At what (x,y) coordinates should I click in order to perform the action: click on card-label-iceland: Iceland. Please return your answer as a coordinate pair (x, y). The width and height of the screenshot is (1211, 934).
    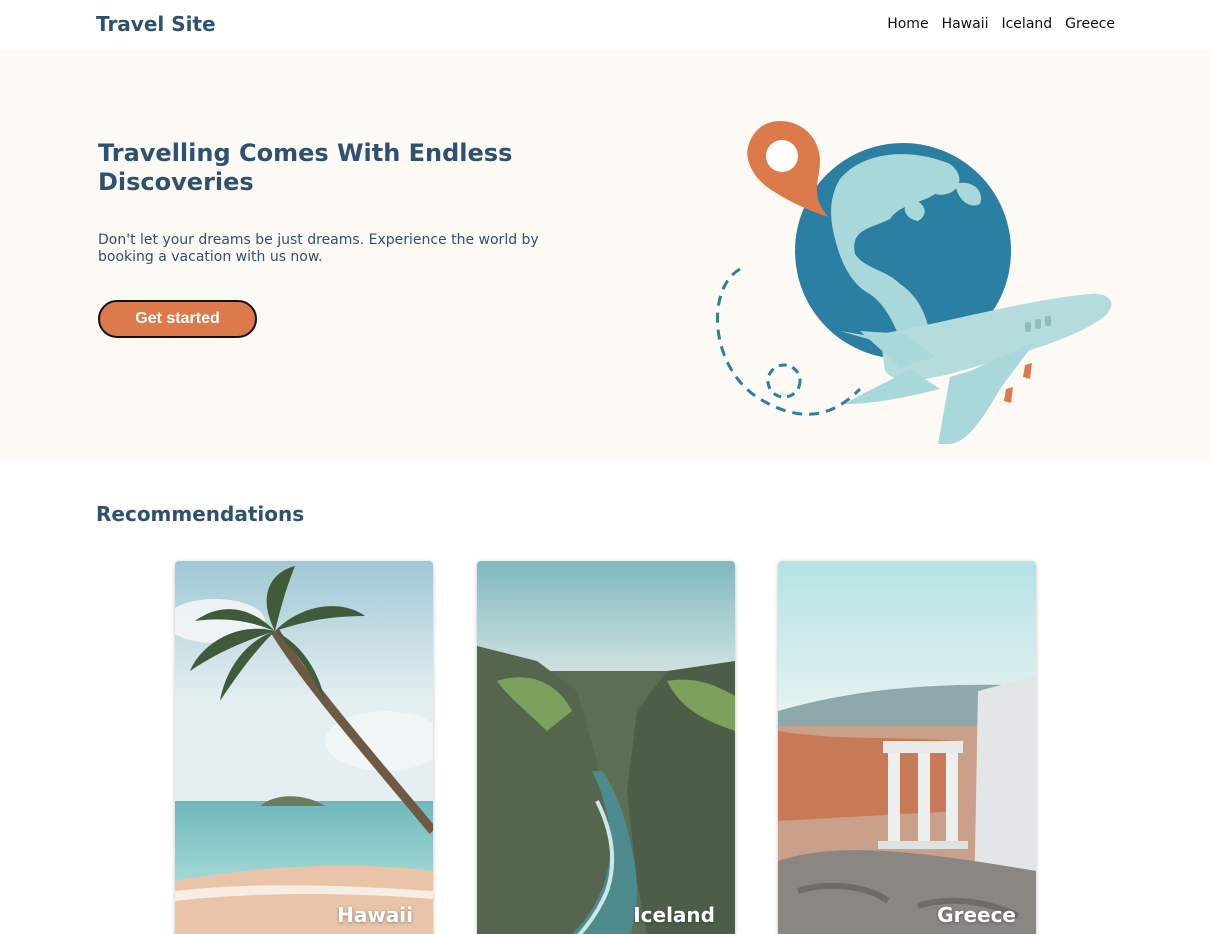
    Looking at the image, I should click on (674, 915).